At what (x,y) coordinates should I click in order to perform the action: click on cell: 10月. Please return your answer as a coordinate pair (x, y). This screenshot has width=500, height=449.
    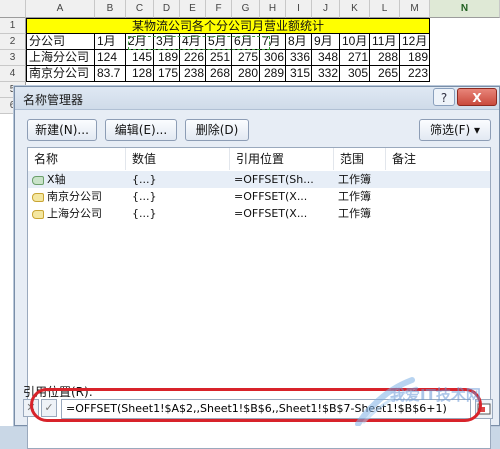
    Looking at the image, I should click on (355, 42).